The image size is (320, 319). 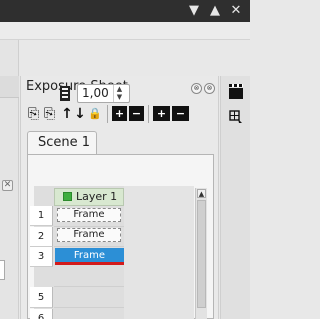 I want to click on frame-cell-selected: Frame, so click(x=89, y=255).